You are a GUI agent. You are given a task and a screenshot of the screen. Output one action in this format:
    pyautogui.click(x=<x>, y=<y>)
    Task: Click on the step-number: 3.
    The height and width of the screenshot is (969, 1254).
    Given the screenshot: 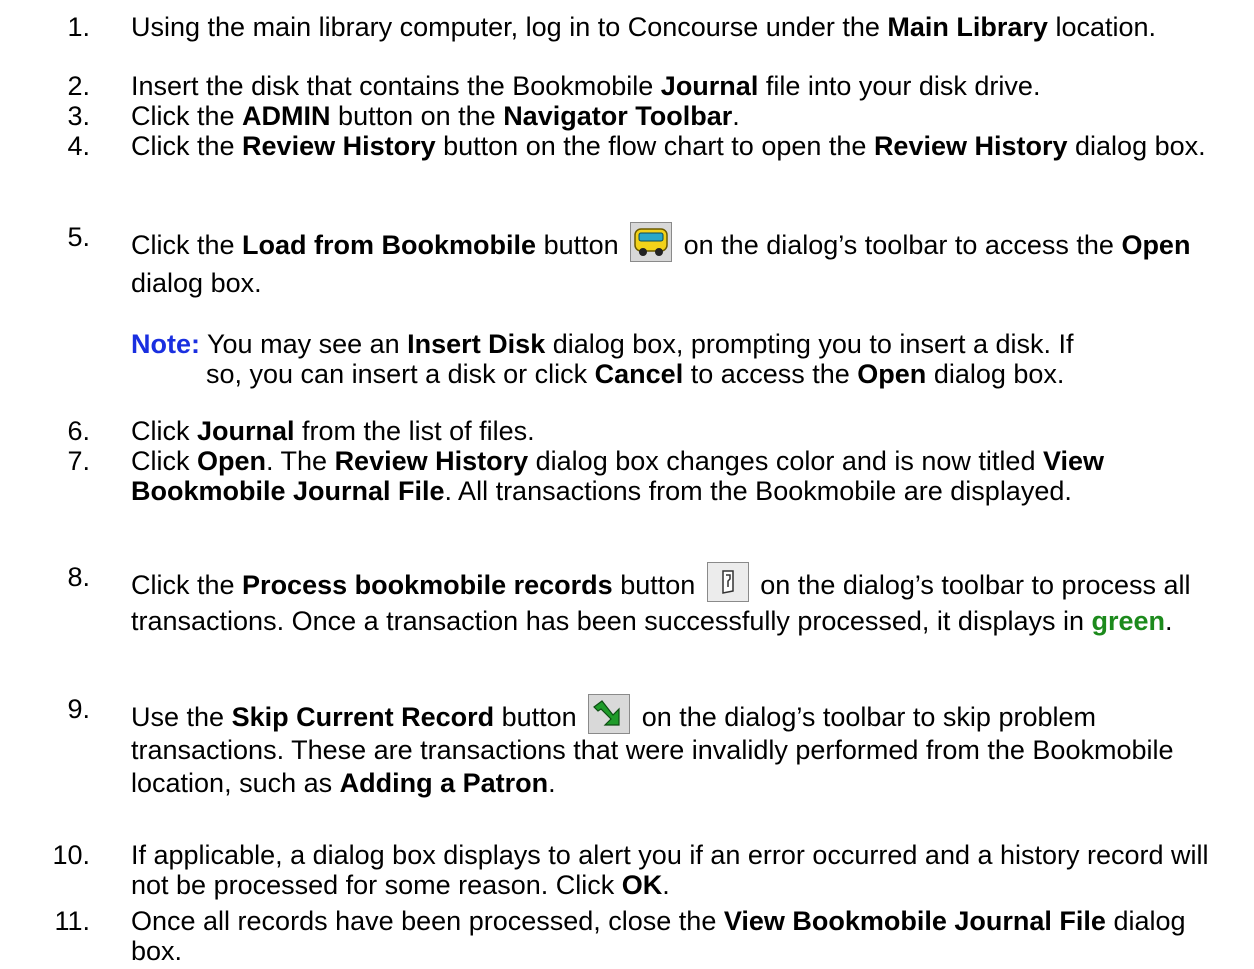 What is the action you would take?
    pyautogui.click(x=78, y=116)
    